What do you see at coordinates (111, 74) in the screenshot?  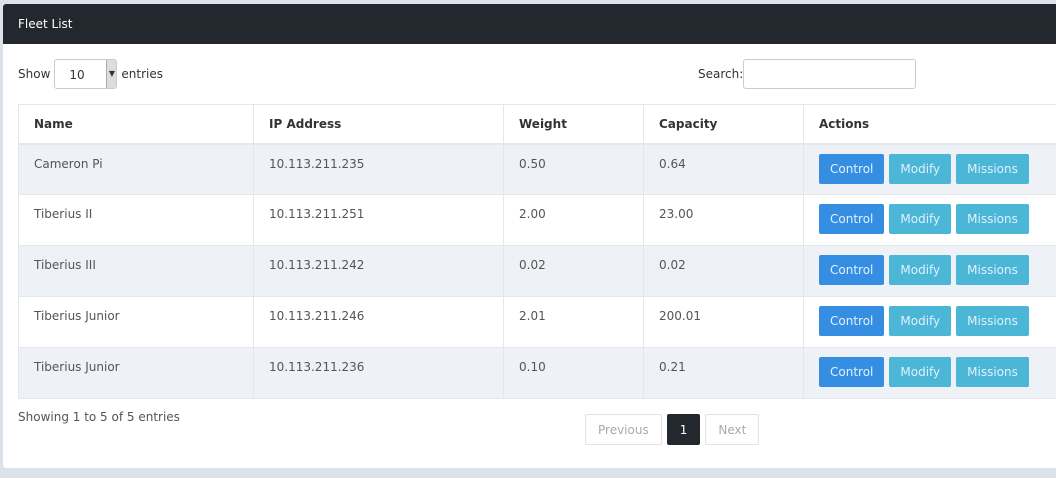 I see `chevron-down-icon: ▼` at bounding box center [111, 74].